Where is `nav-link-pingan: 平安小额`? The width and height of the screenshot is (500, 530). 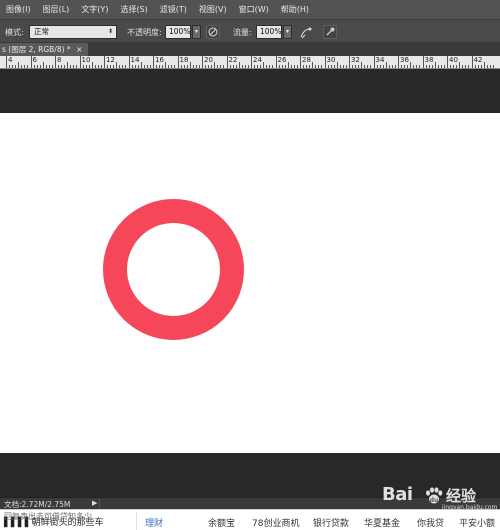 nav-link-pingan: 平安小额 is located at coordinates (477, 520).